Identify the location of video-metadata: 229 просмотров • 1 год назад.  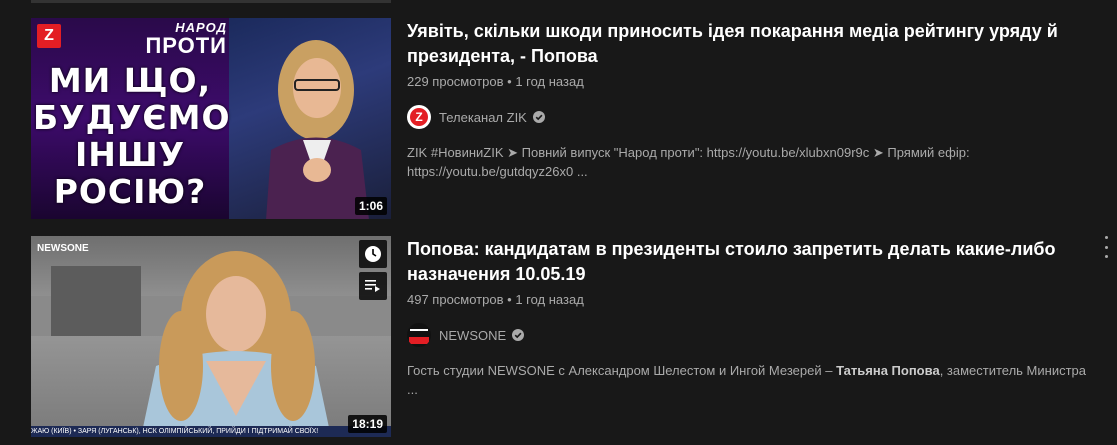
(752, 82).